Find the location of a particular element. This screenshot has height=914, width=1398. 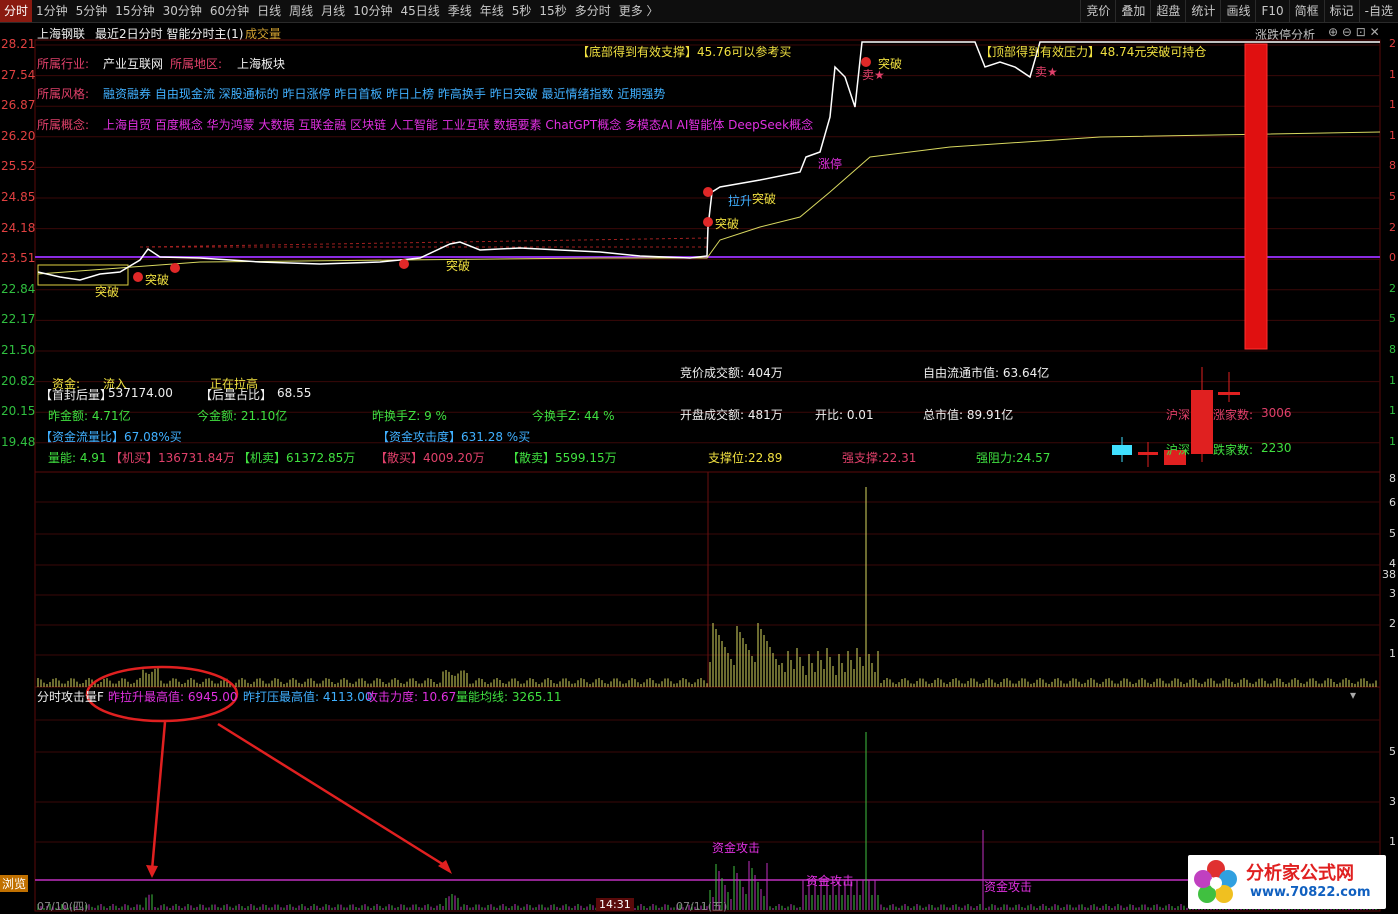

period-tab-2: 5分钟 is located at coordinates (92, 11).